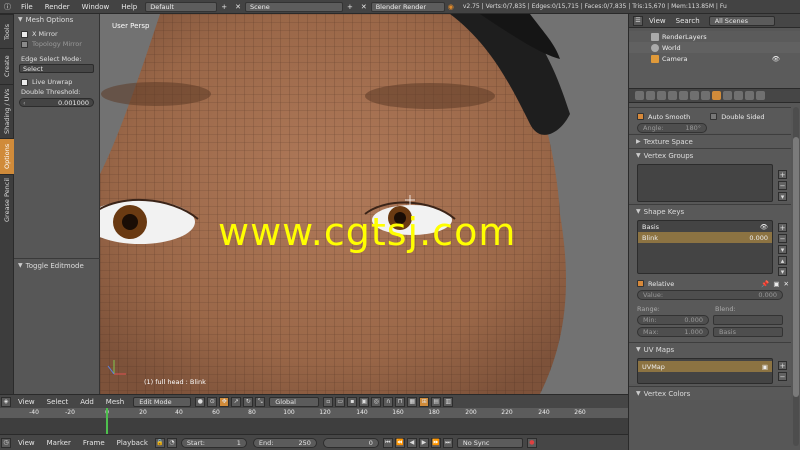 Image resolution: width=800 pixels, height=450 pixels. What do you see at coordinates (57, 7) in the screenshot?
I see `menu-render: Render` at bounding box center [57, 7].